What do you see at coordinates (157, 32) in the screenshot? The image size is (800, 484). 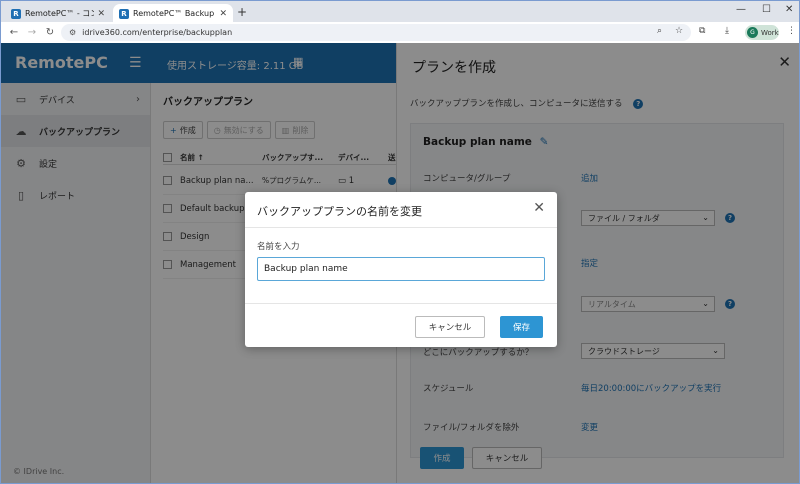 I see `url-text: idrive360.com/enterprise/backupplan` at bounding box center [157, 32].